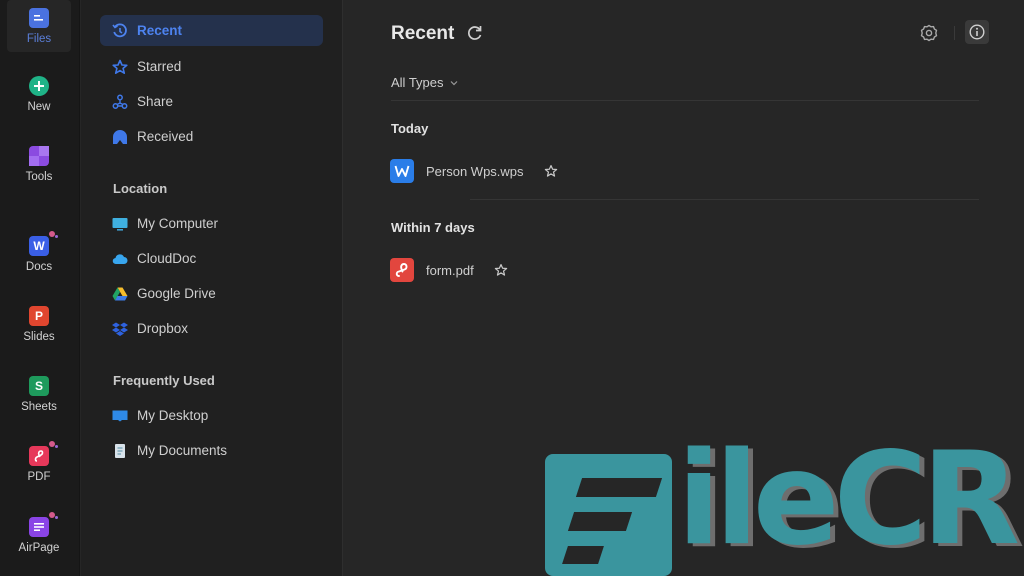  What do you see at coordinates (211, 258) in the screenshot?
I see `nav-item-clouddoc: CloudDoc` at bounding box center [211, 258].